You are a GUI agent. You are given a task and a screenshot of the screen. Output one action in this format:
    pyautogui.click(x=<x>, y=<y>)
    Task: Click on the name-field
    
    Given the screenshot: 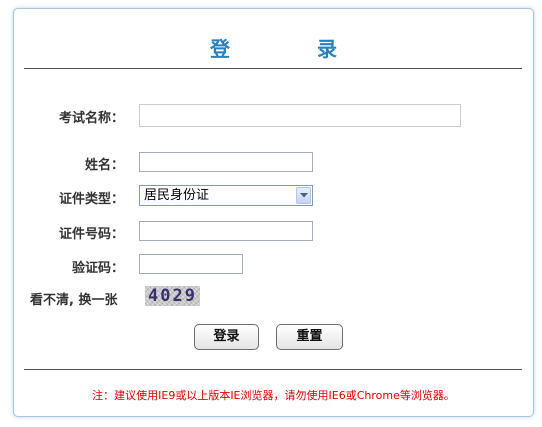 What is the action you would take?
    pyautogui.click(x=226, y=162)
    